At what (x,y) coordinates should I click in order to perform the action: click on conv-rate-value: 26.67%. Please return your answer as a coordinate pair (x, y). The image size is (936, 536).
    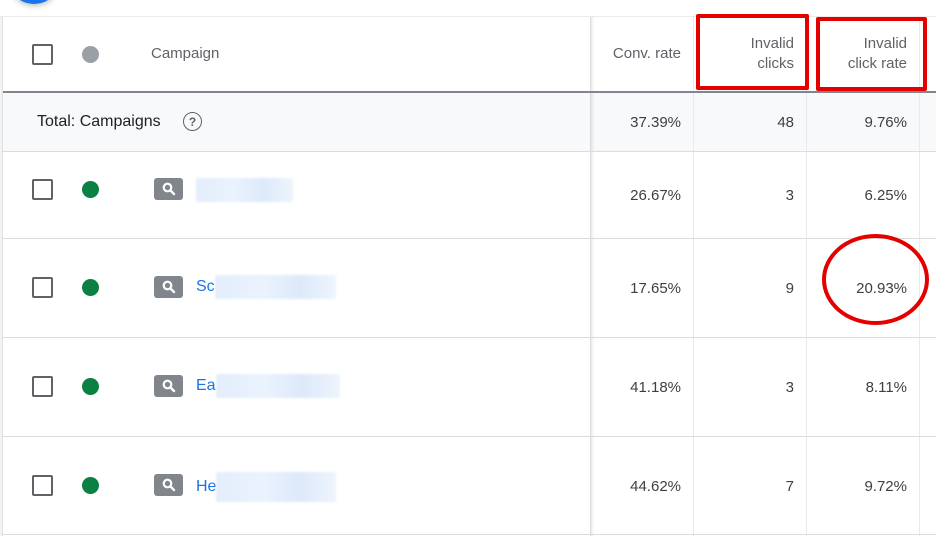
    Looking at the image, I should click on (655, 195).